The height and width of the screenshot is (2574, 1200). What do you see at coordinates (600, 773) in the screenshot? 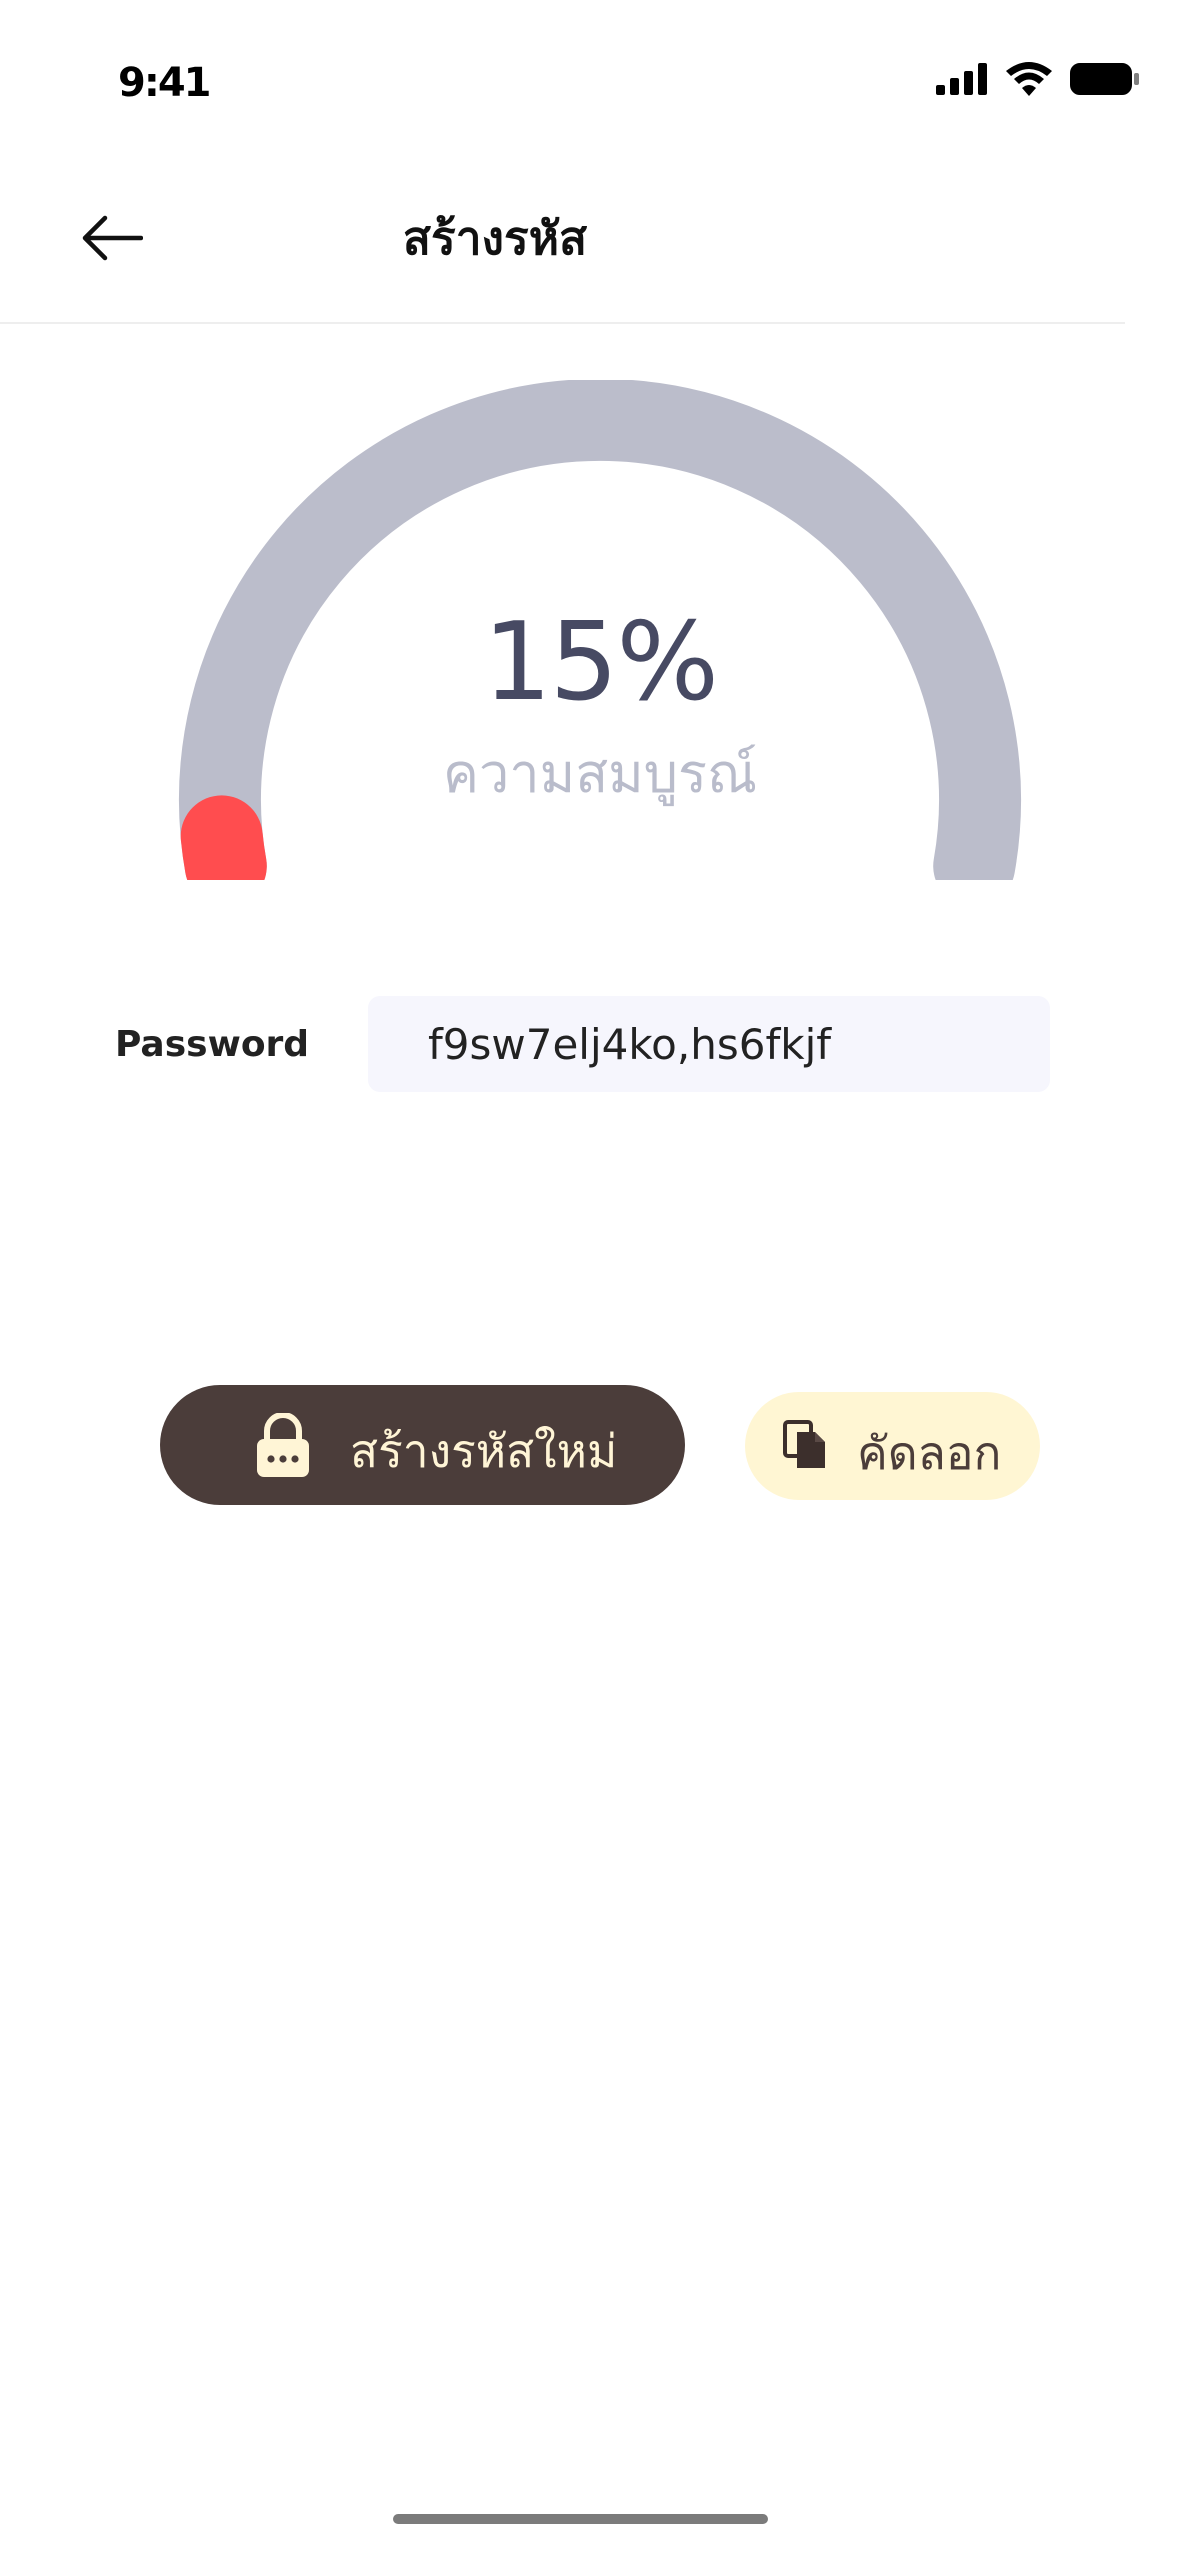
I see `gauge-caption: ความสมบูรณ์` at bounding box center [600, 773].